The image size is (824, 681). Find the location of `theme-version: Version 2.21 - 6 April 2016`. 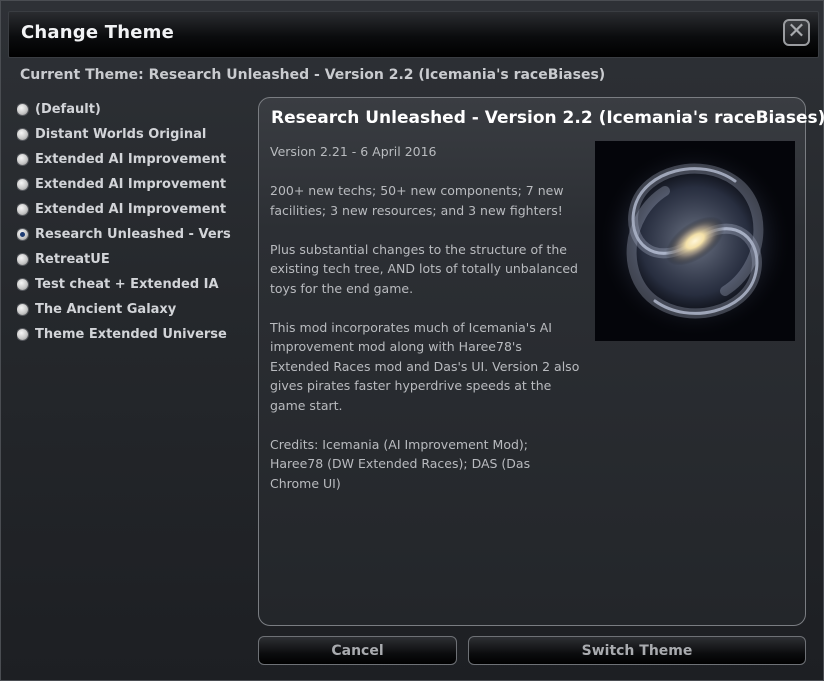

theme-version: Version 2.21 - 6 April 2016 is located at coordinates (353, 151).